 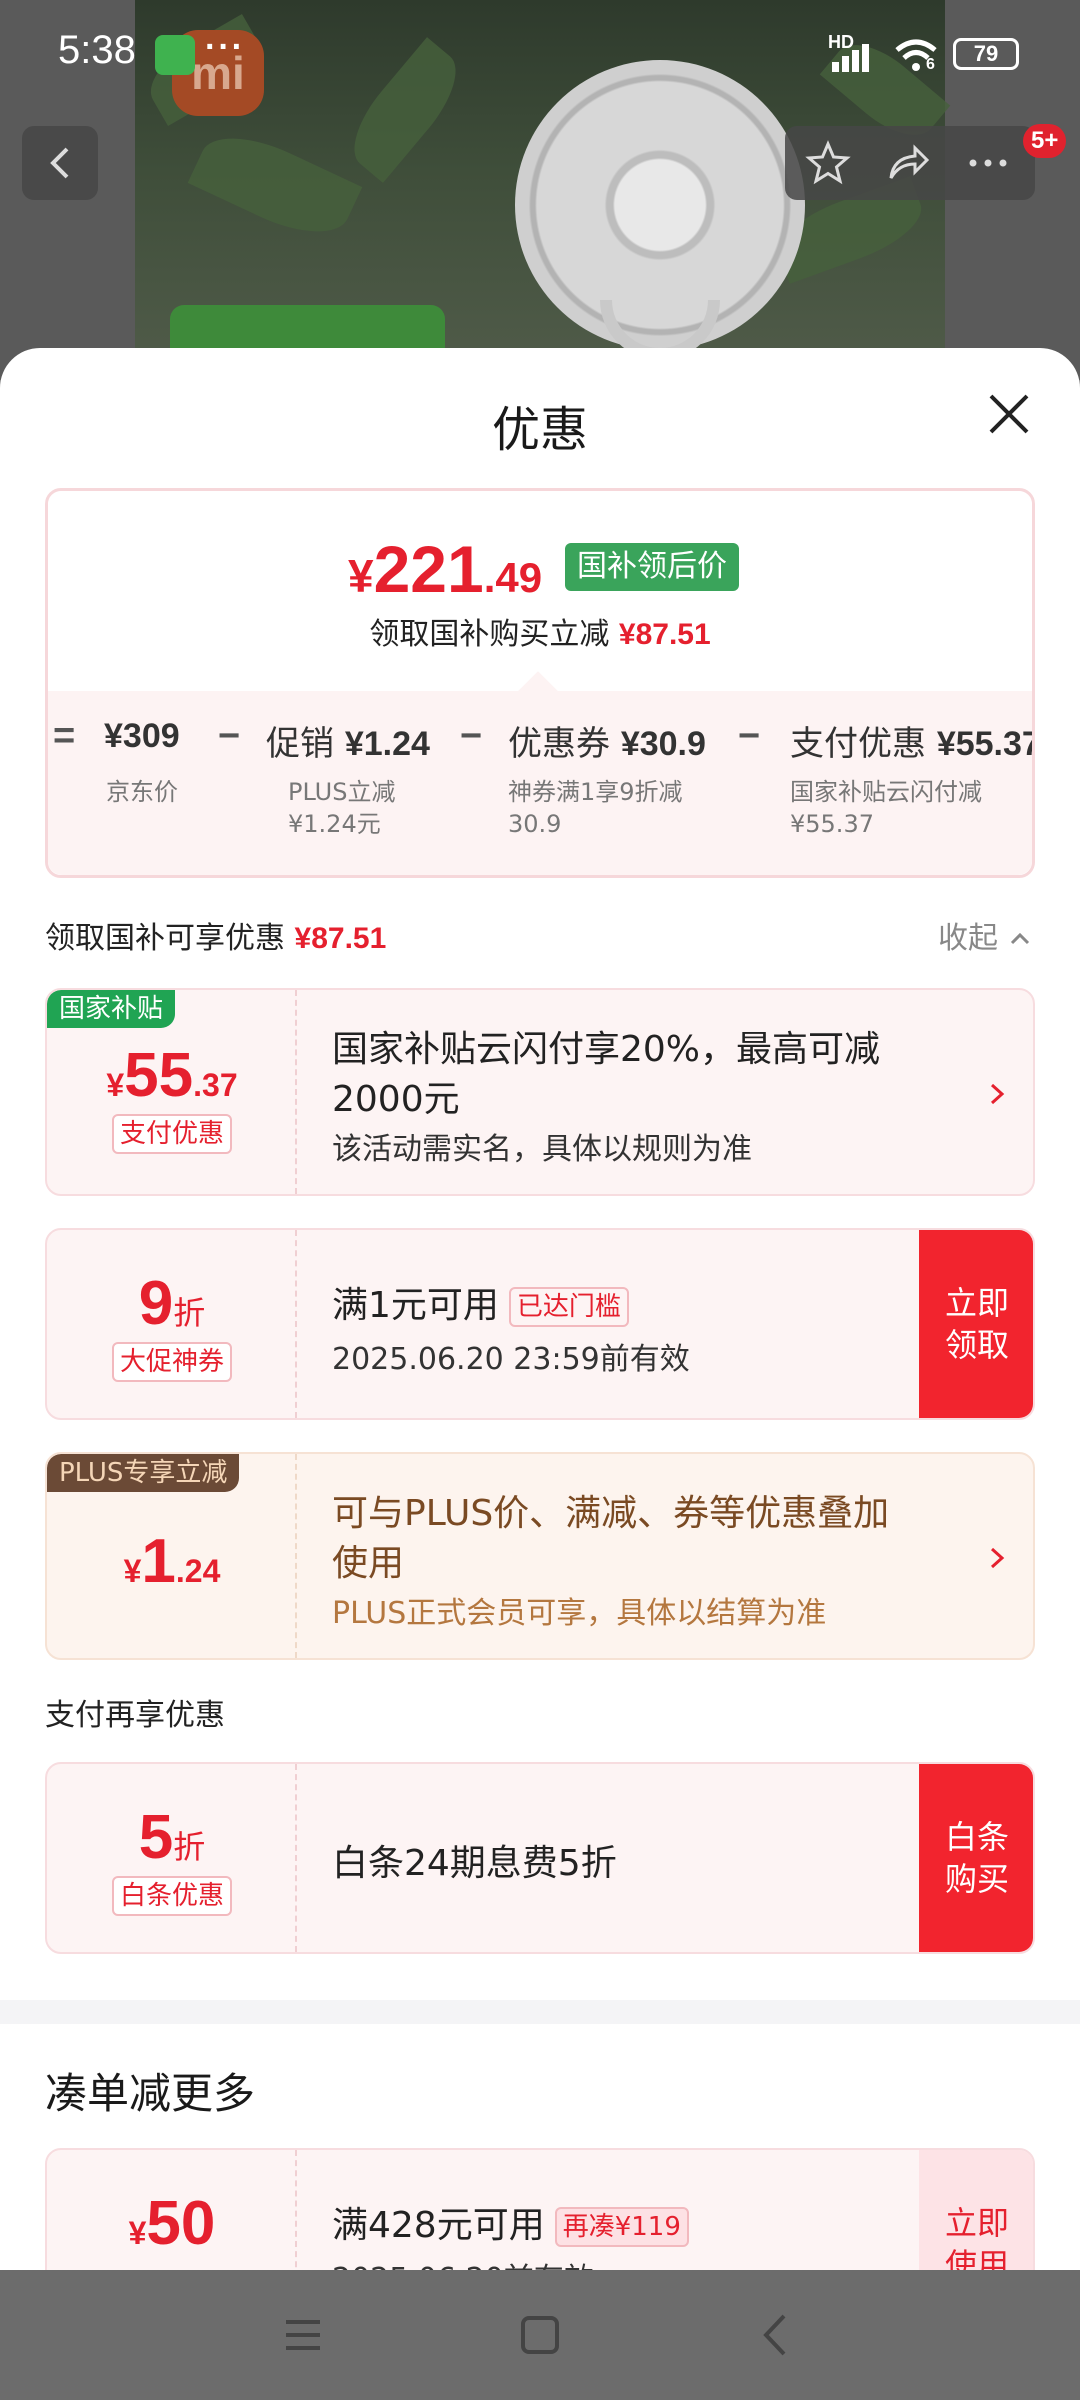 I want to click on coupon-title: 满1元可用, so click(x=415, y=1305).